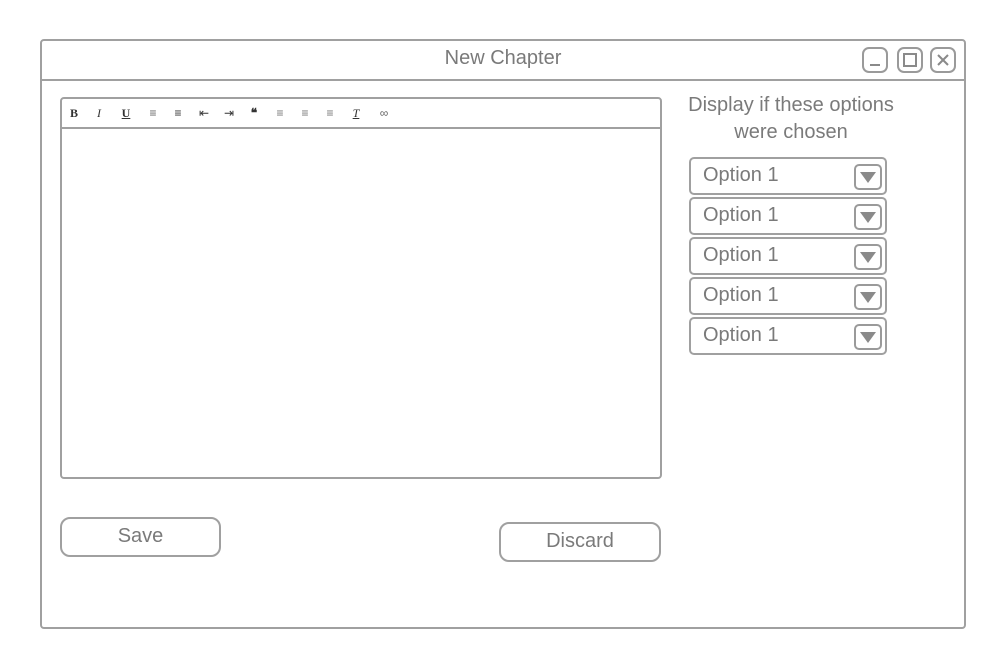  Describe the element at coordinates (126, 113) in the screenshot. I see `underline-icon: U` at that location.